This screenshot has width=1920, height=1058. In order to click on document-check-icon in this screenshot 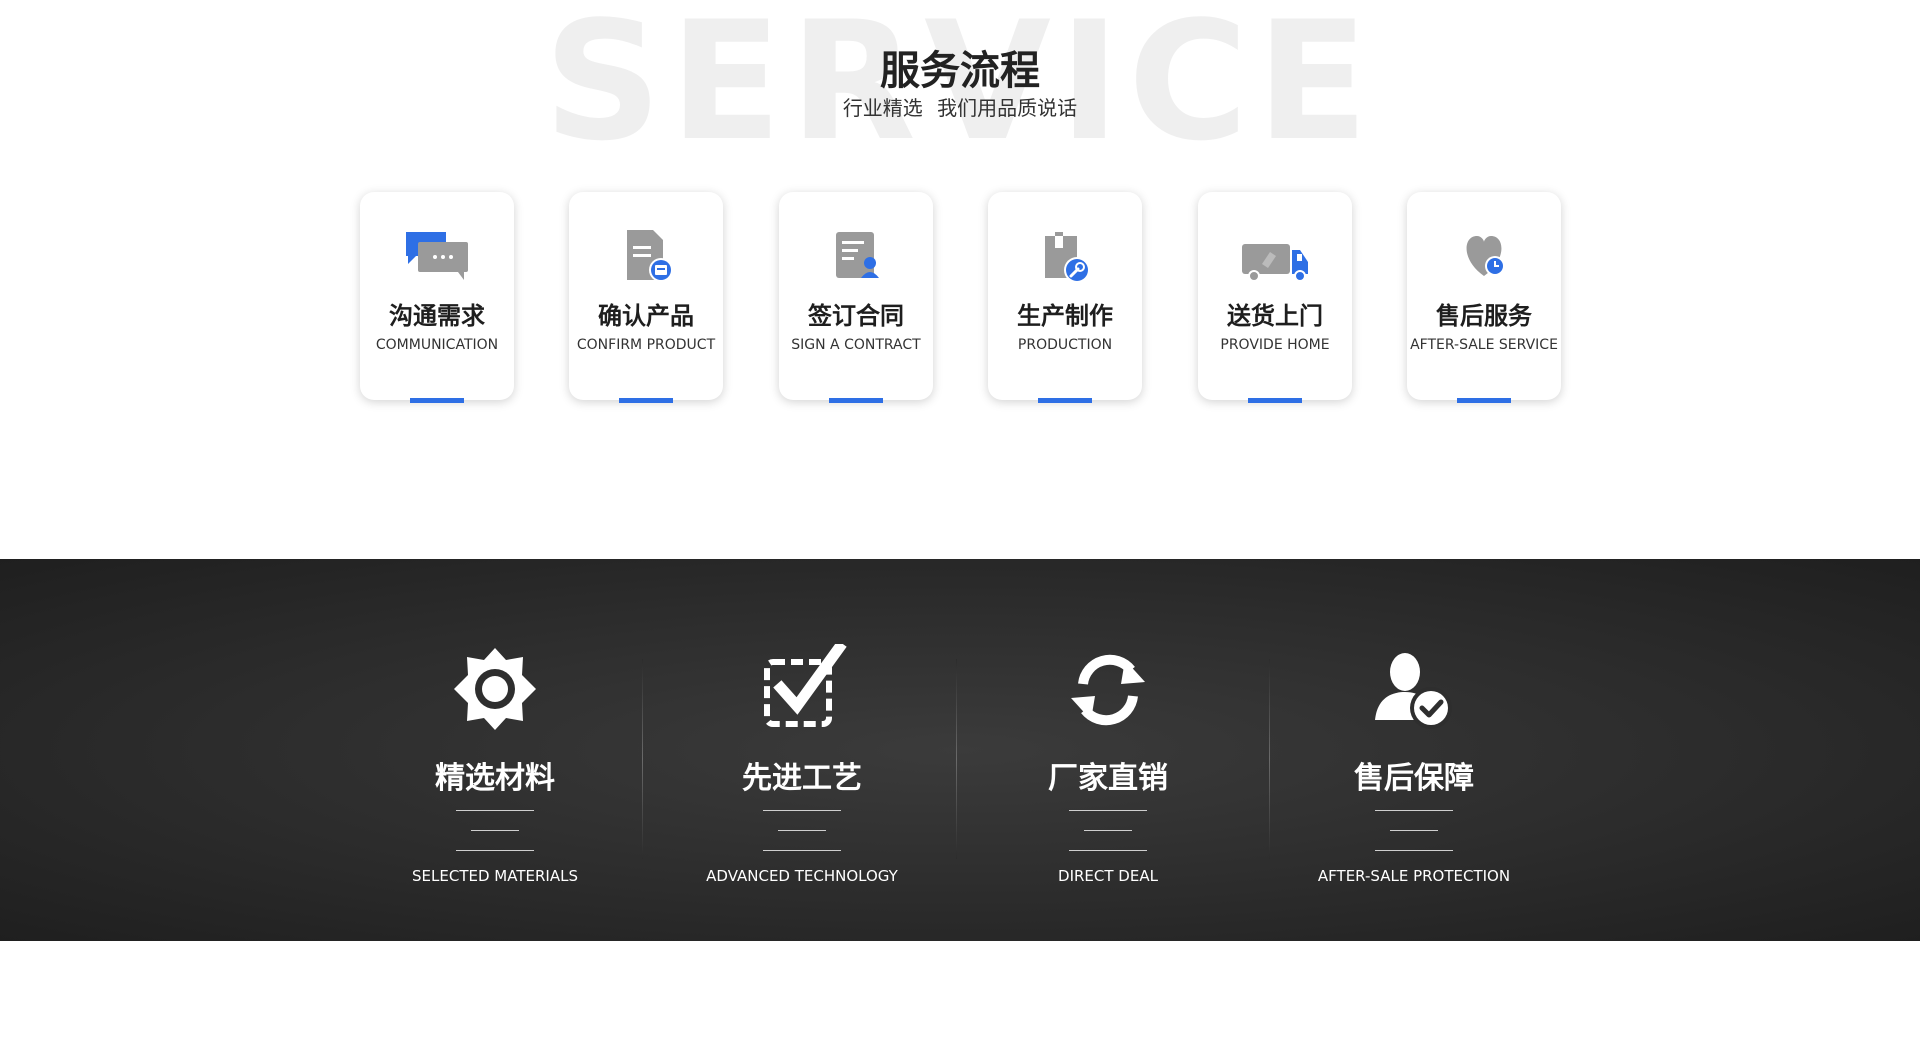, I will do `click(650, 256)`.